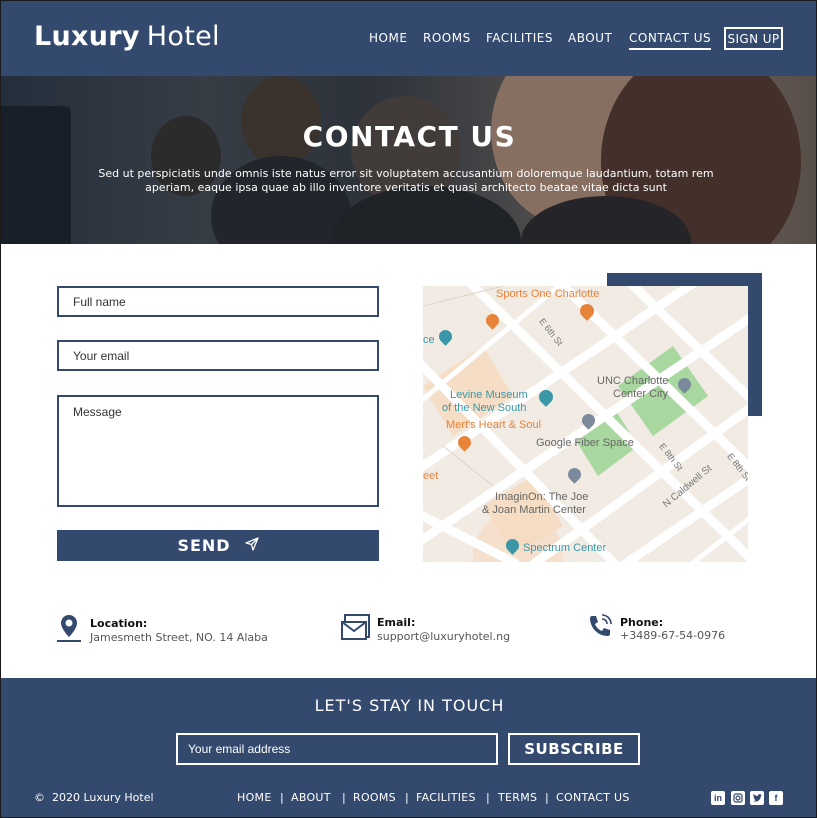  I want to click on nav-contact-us: CONTACT US, so click(670, 40).